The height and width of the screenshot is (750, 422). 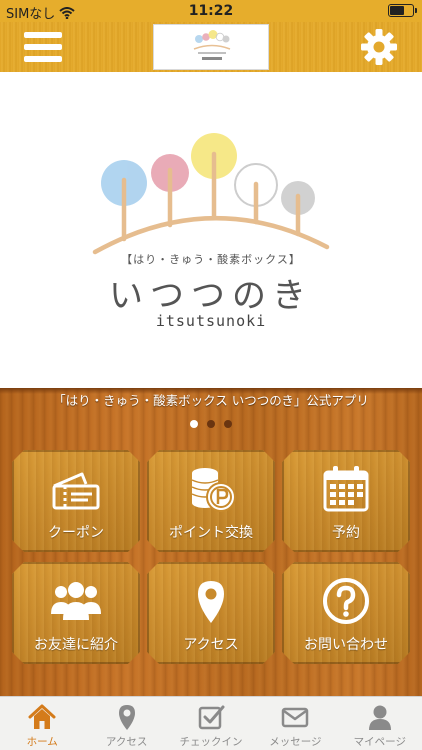 I want to click on tab-access: アクセス, so click(x=126, y=723).